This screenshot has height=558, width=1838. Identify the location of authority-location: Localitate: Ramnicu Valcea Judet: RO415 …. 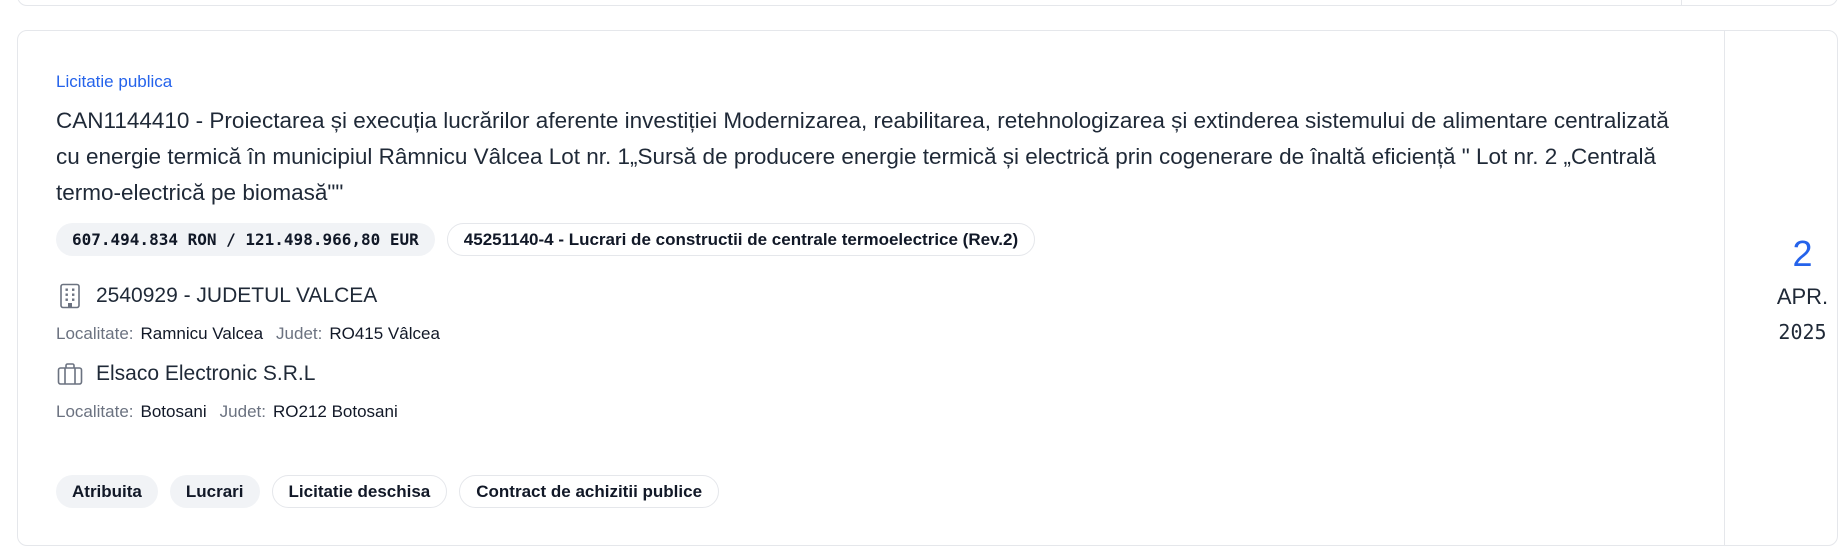
(871, 334).